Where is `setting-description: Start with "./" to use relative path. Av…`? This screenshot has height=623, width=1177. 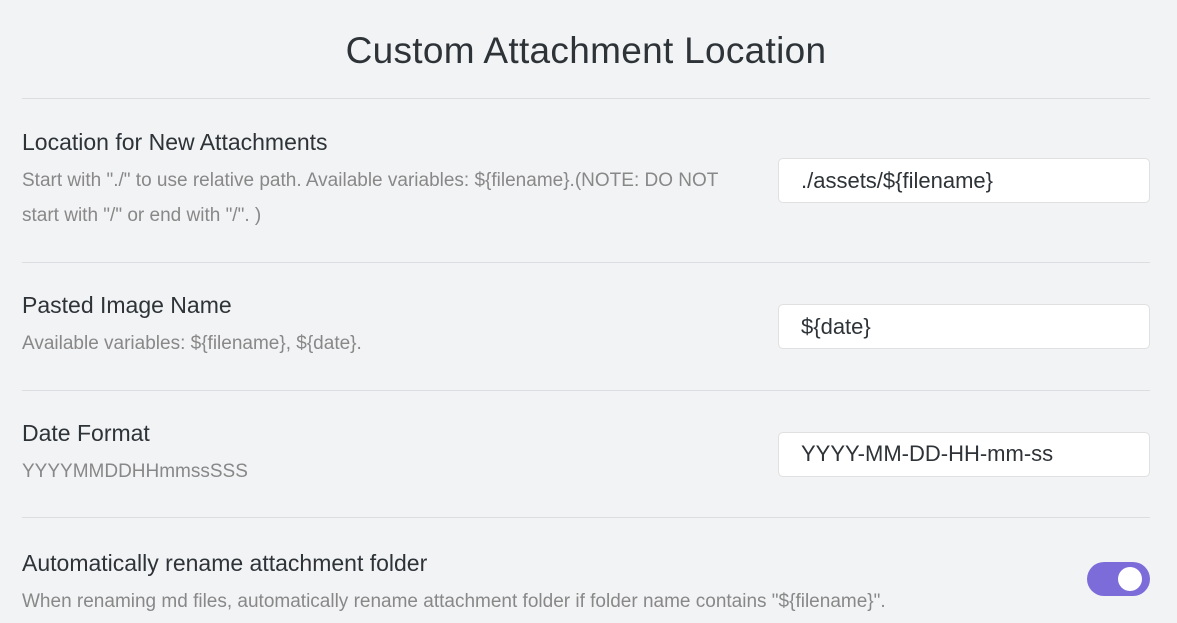 setting-description: Start with "./" to use relative path. Av… is located at coordinates (370, 197).